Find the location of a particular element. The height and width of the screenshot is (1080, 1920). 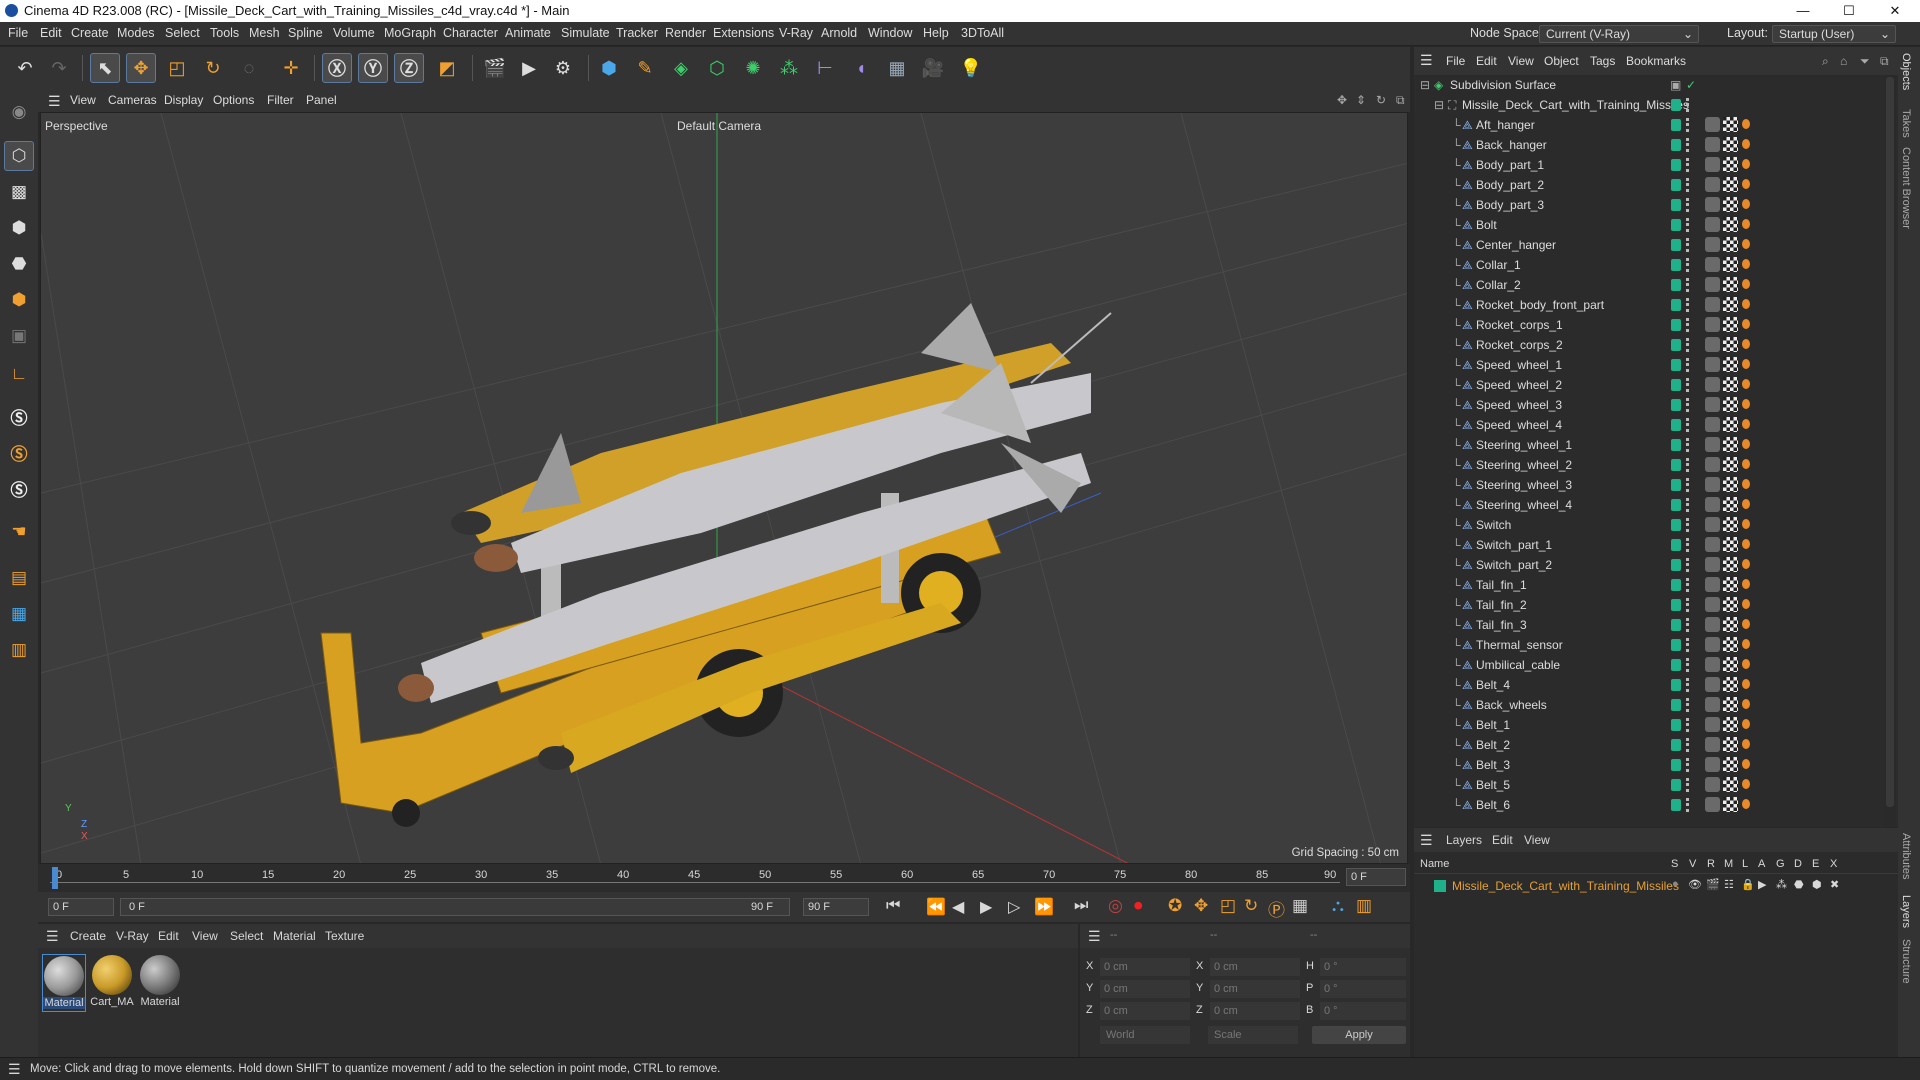

snap-icon: Ⓢ is located at coordinates (19, 416).